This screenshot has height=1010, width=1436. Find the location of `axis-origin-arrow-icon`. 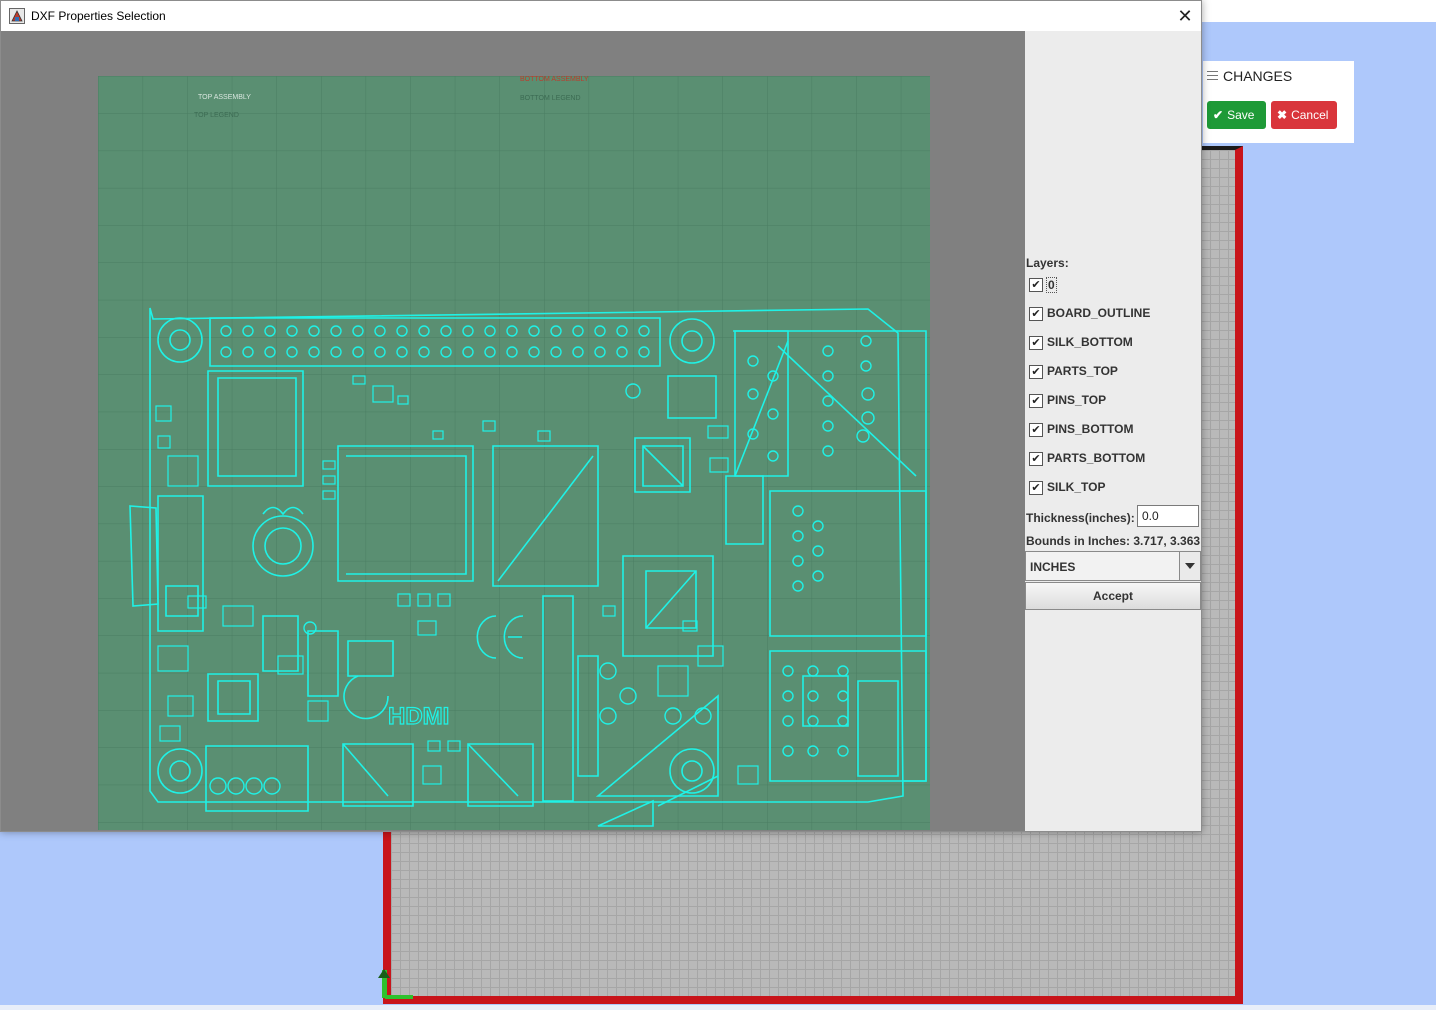

axis-origin-arrow-icon is located at coordinates (384, 973).